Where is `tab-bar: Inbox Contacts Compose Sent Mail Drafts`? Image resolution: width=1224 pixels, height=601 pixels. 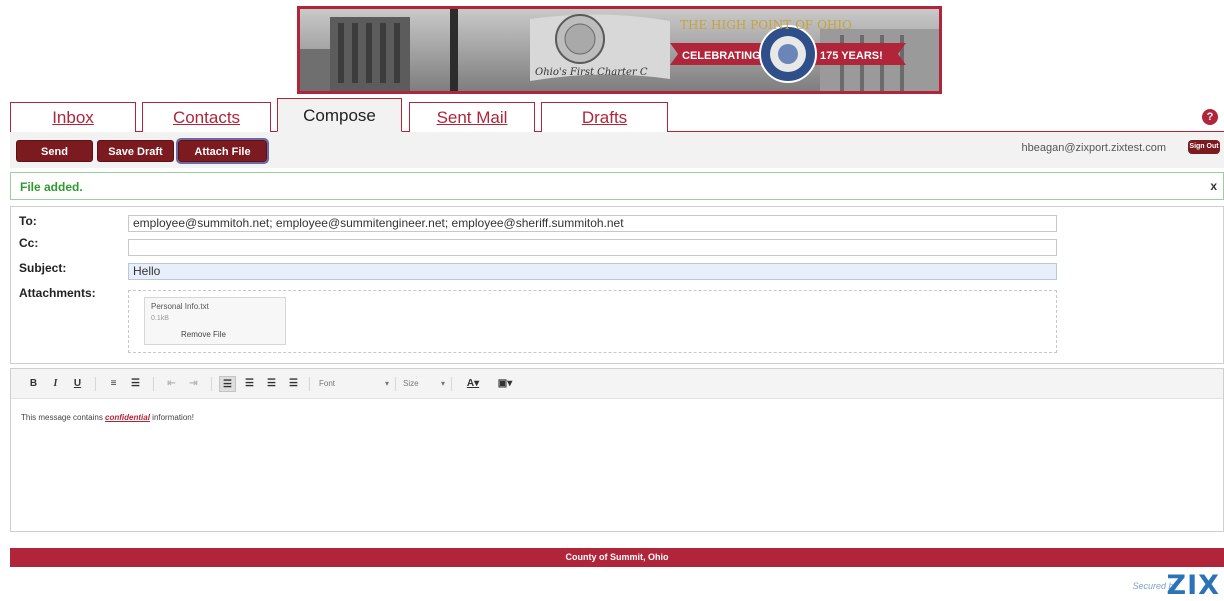
tab-bar: Inbox Contacts Compose Sent Mail Drafts is located at coordinates (617, 115).